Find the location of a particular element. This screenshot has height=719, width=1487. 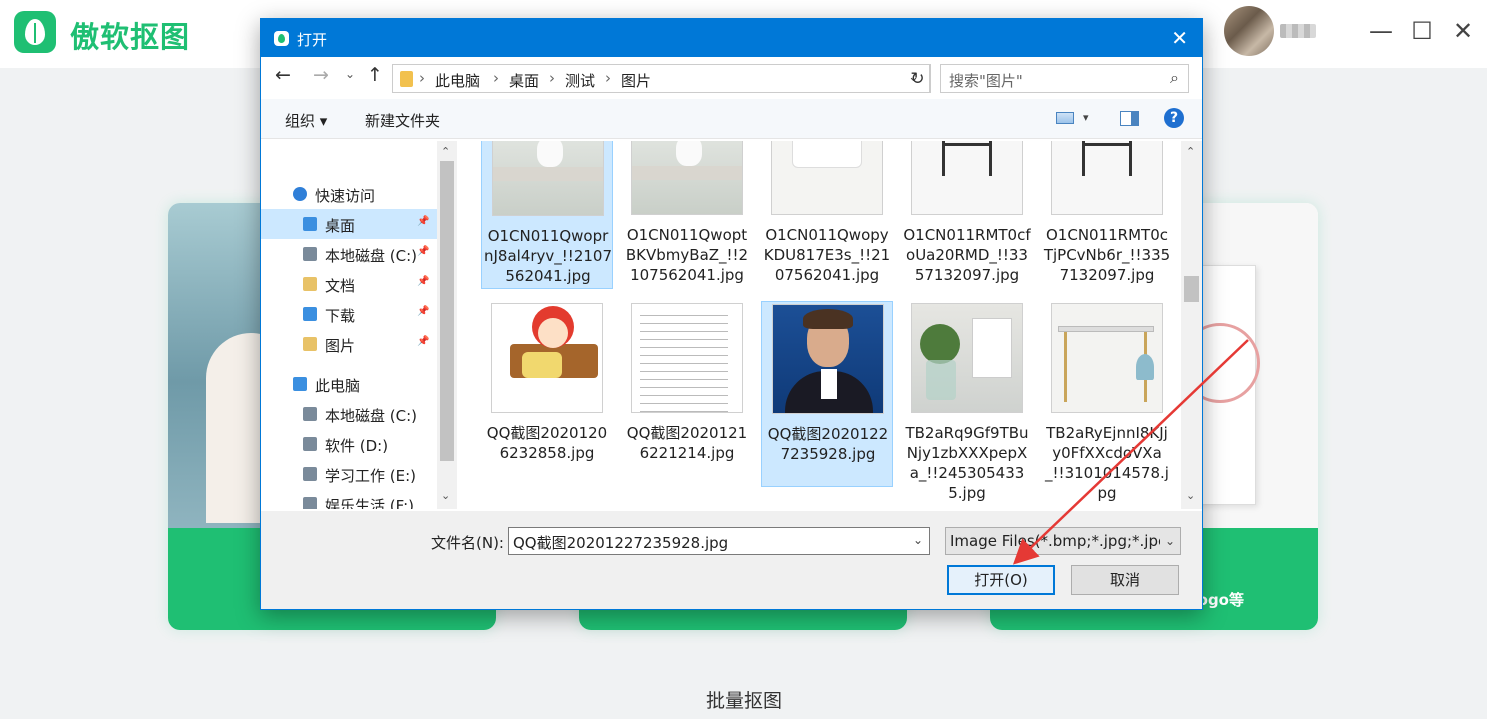

file-name: O1CN011RMT0cfoUa20RMD_!!3357132097.jpg is located at coordinates (967, 255).